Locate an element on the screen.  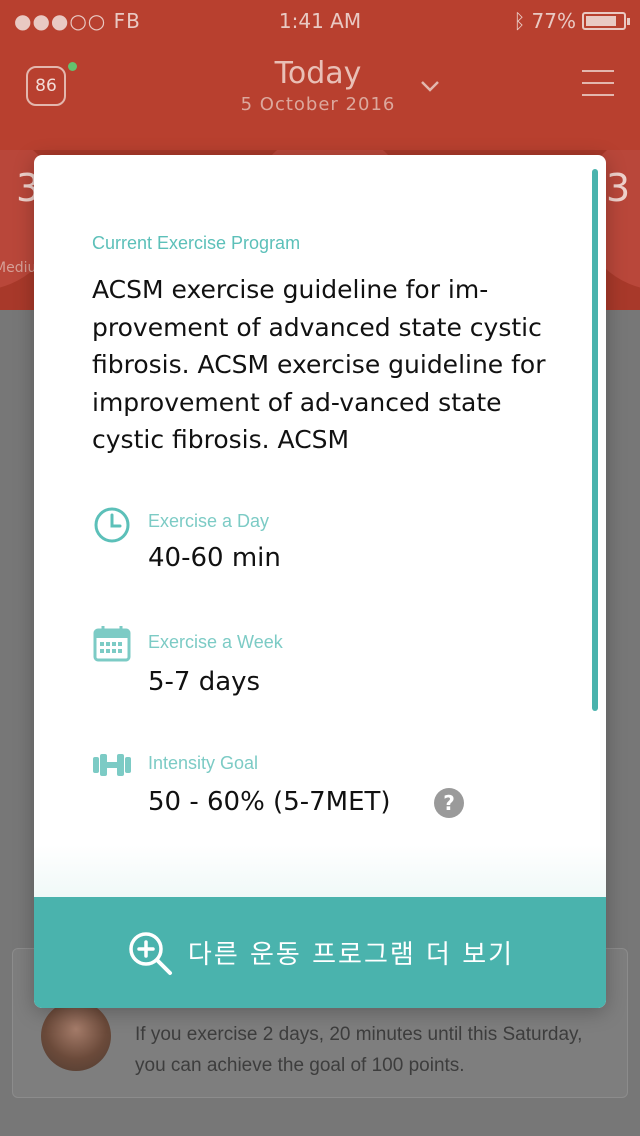
status-bar: ●●●○○ FB 1:41 AM ᛒ 77% is located at coordinates (320, 20).